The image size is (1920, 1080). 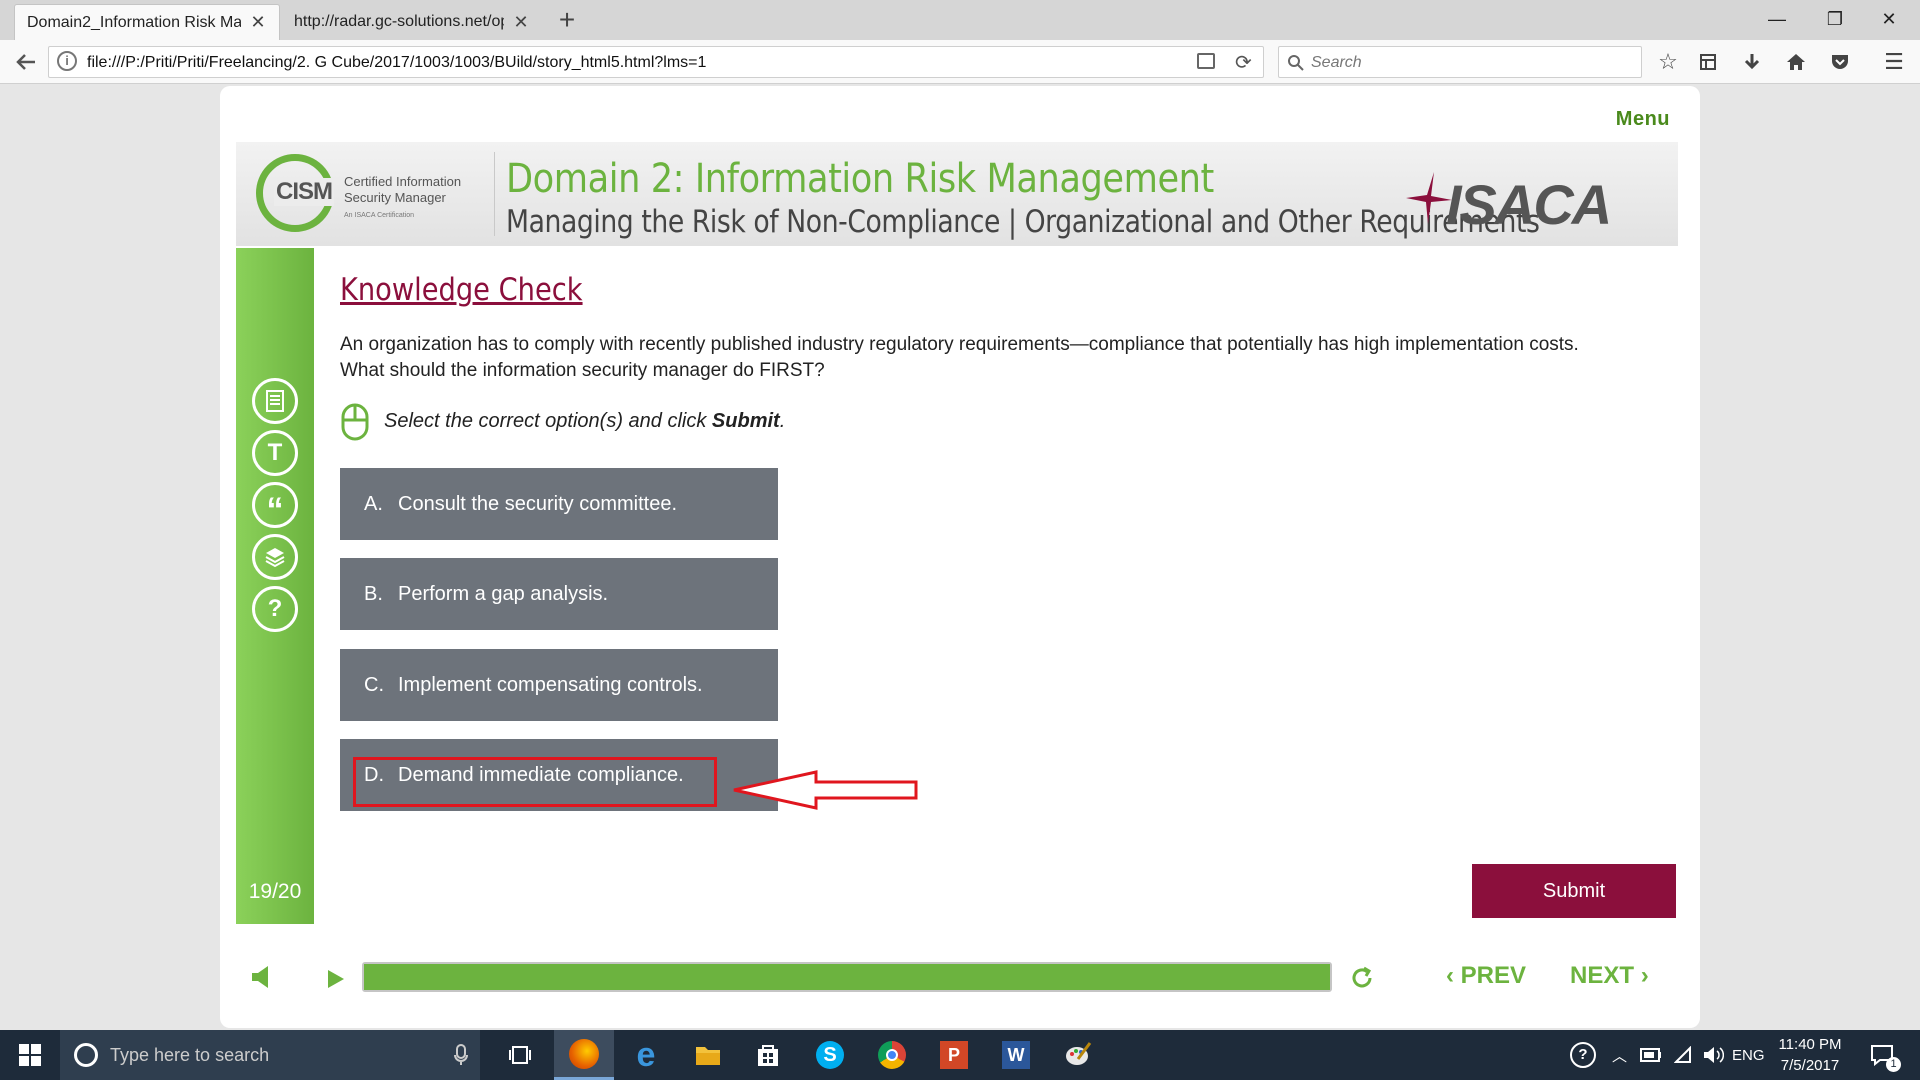 I want to click on progress-fill, so click(x=847, y=977).